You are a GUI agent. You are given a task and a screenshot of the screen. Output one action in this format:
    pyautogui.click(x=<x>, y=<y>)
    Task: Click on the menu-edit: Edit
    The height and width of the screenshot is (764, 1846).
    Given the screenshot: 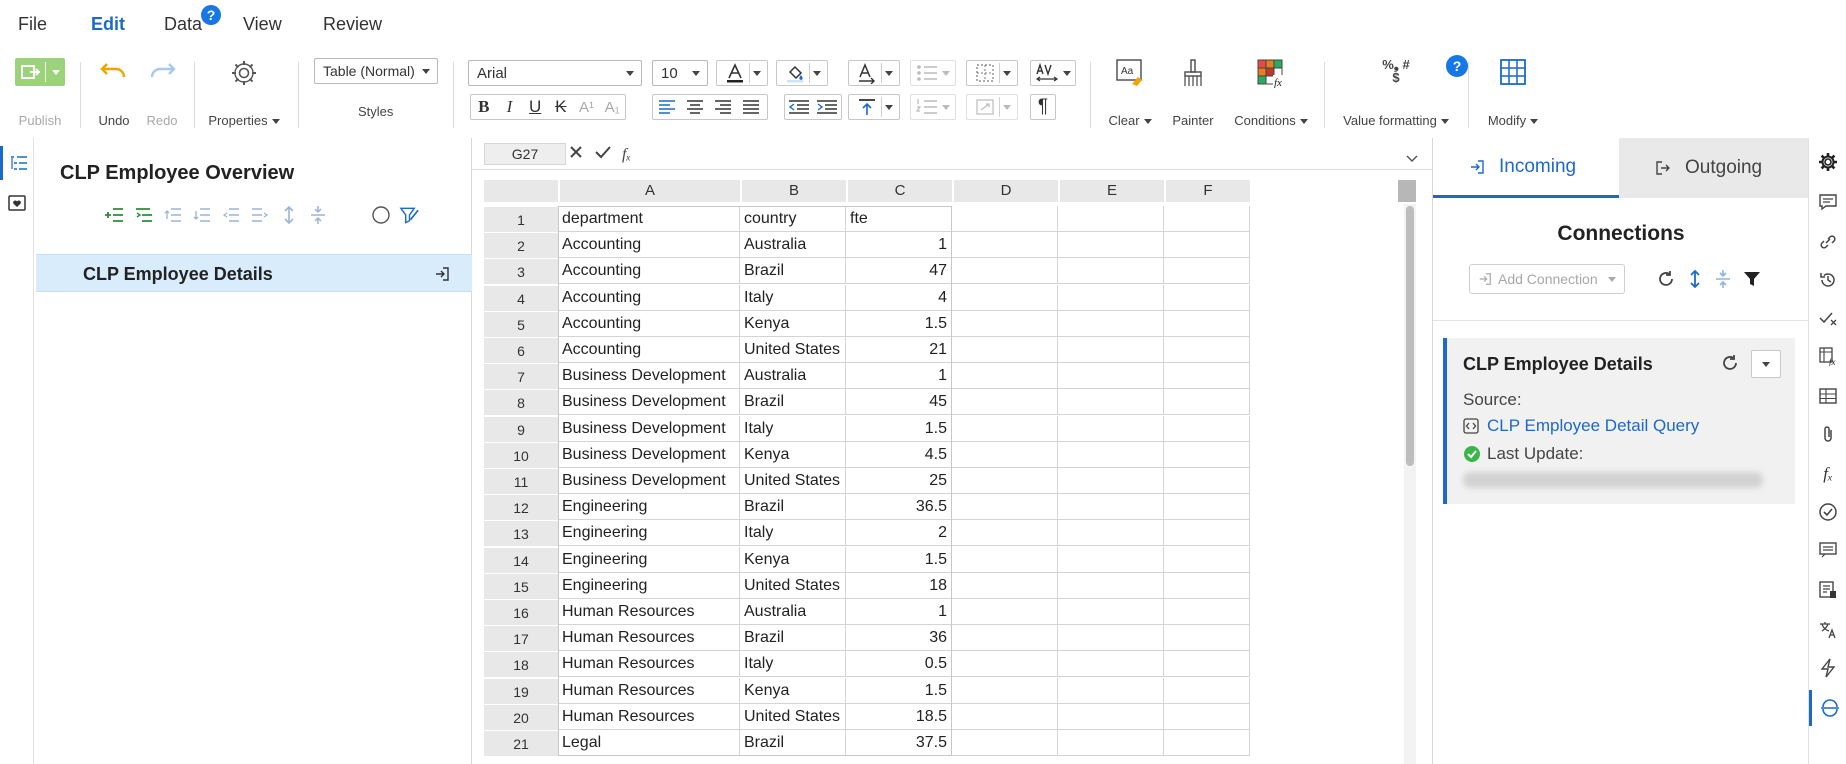 What is the action you would take?
    pyautogui.click(x=108, y=24)
    